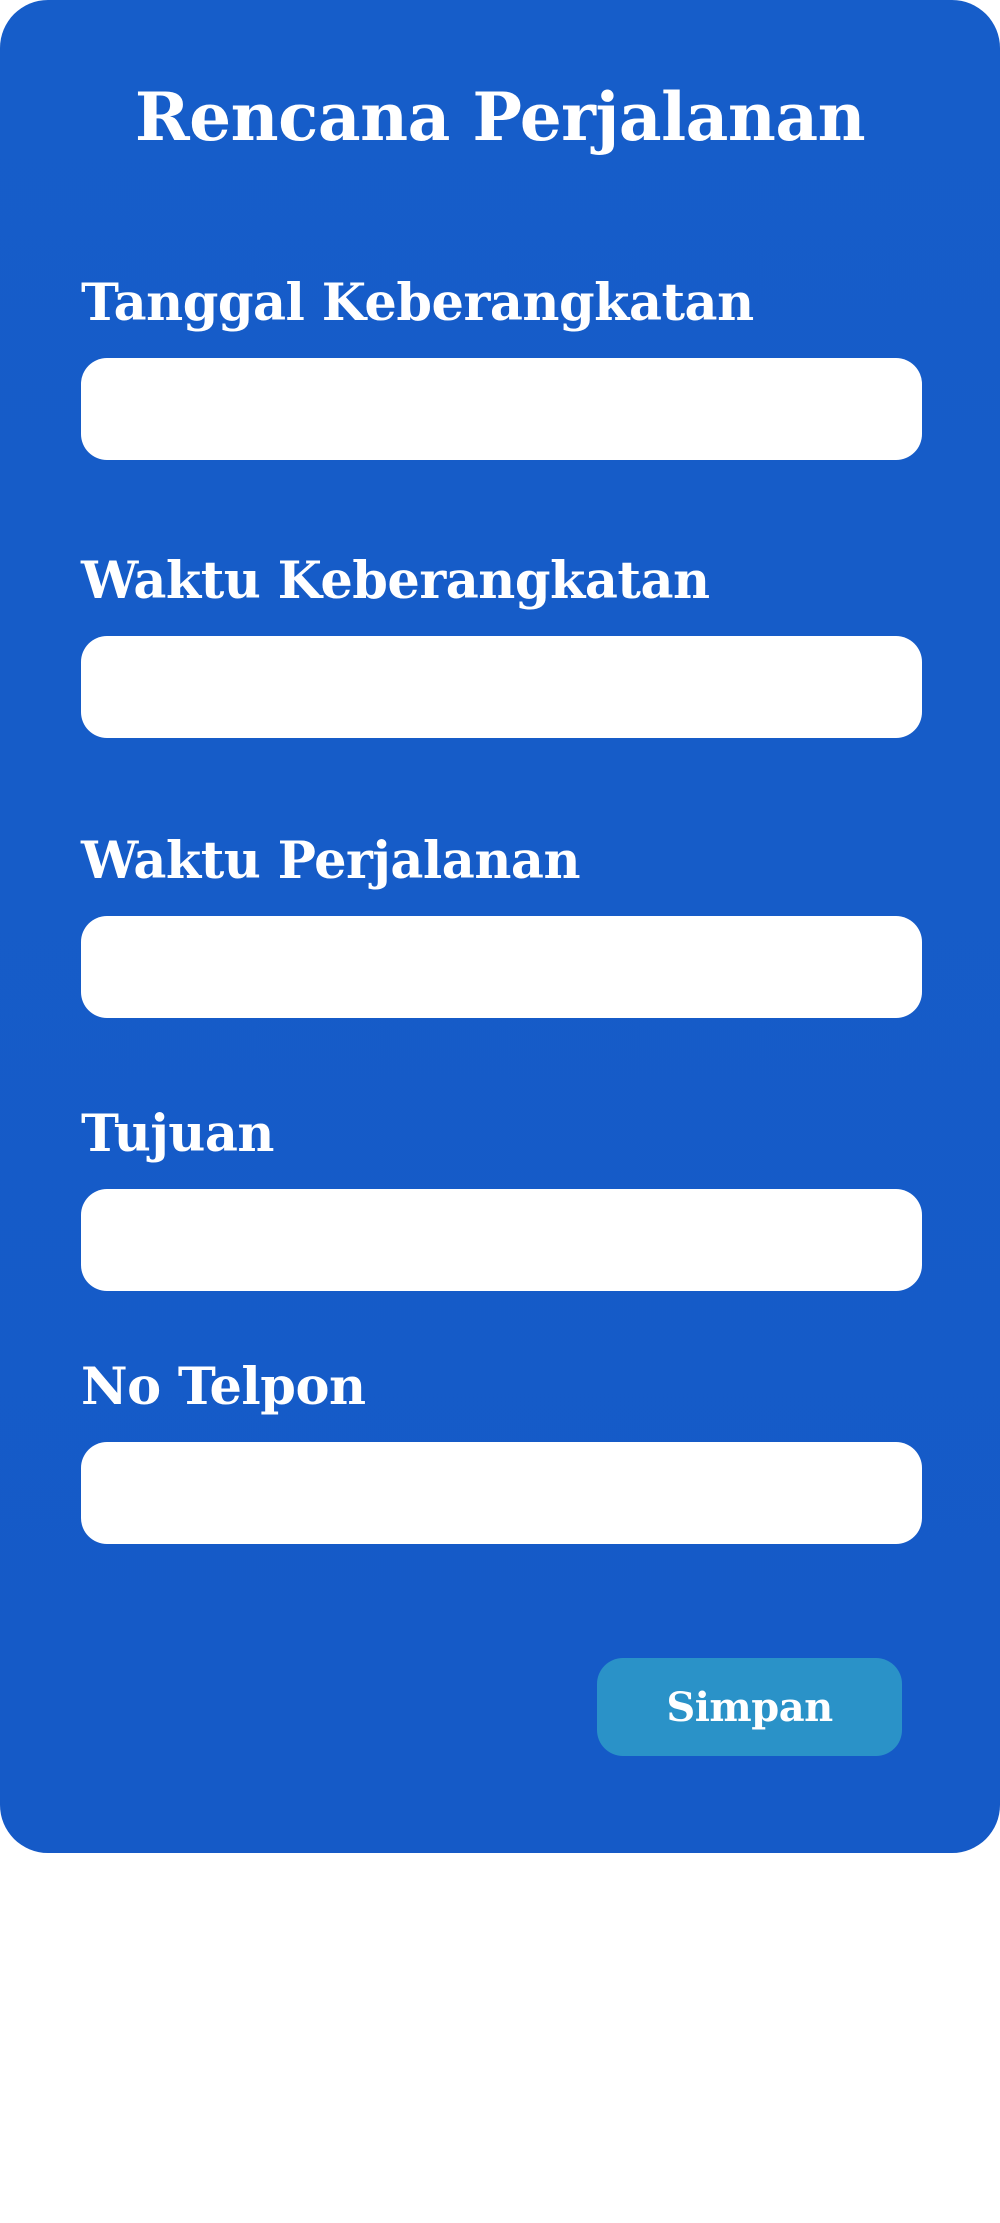 The image size is (1000, 2223). I want to click on destination-label: Tujuan, so click(178, 1134).